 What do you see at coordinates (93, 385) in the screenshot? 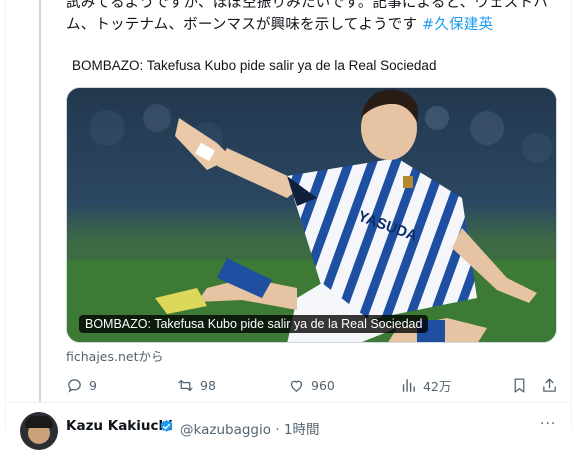
I see `reply-count: 9` at bounding box center [93, 385].